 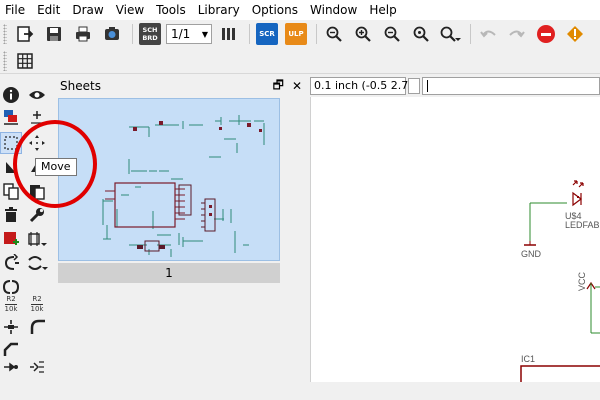 What do you see at coordinates (333, 10) in the screenshot?
I see `menu-window: Window` at bounding box center [333, 10].